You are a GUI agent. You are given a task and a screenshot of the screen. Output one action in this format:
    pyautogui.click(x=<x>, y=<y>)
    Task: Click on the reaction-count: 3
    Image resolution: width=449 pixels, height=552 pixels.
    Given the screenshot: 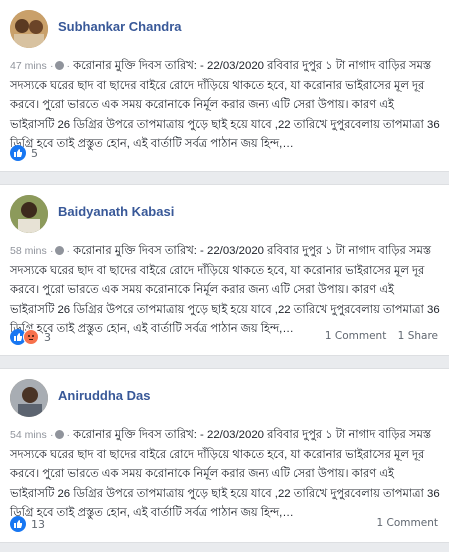 What is the action you would take?
    pyautogui.click(x=47, y=337)
    